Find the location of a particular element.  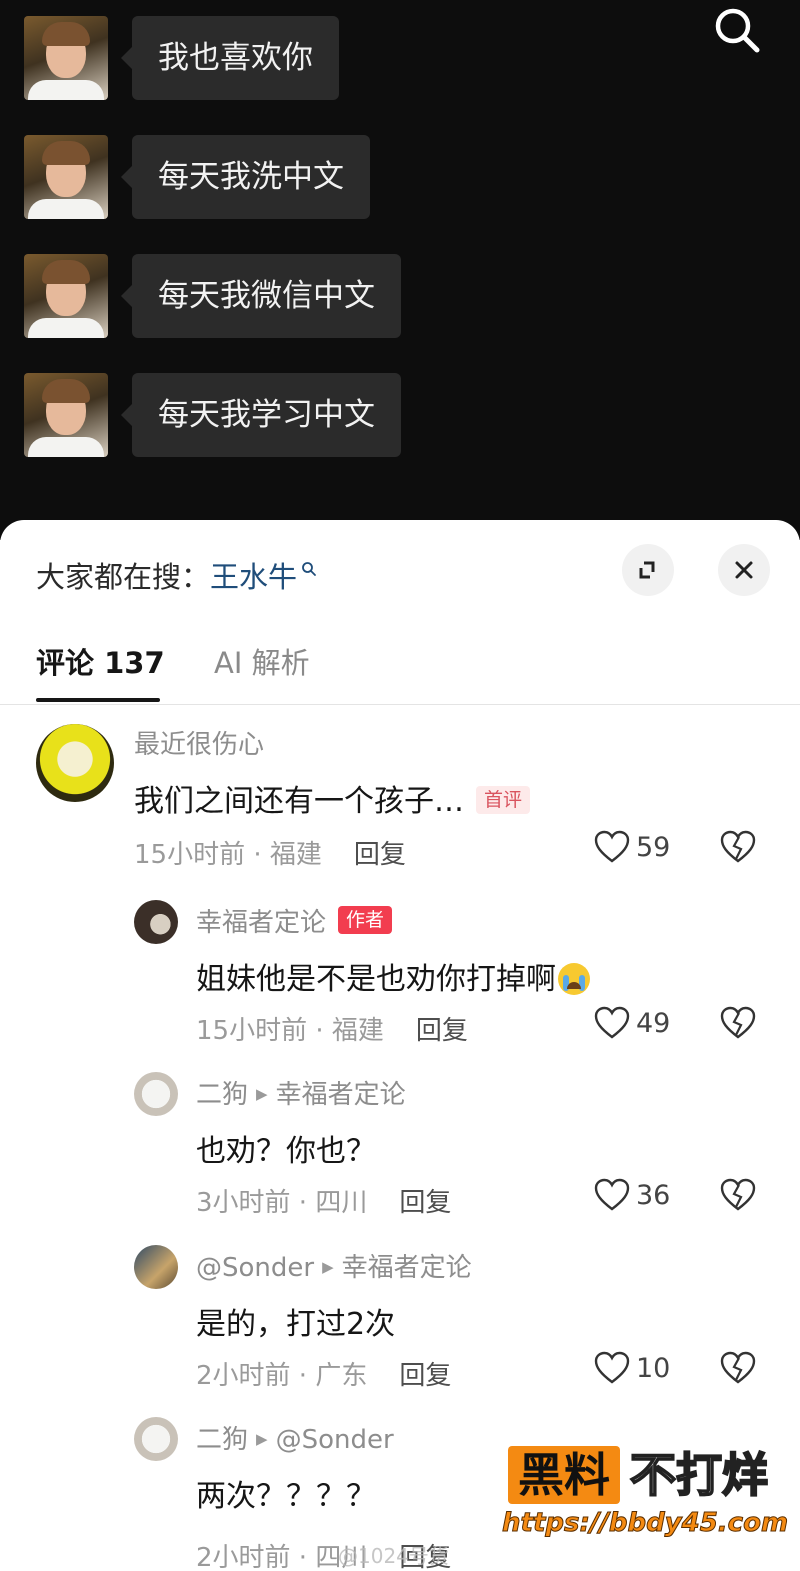

crying-emoji-icon is located at coordinates (574, 979).